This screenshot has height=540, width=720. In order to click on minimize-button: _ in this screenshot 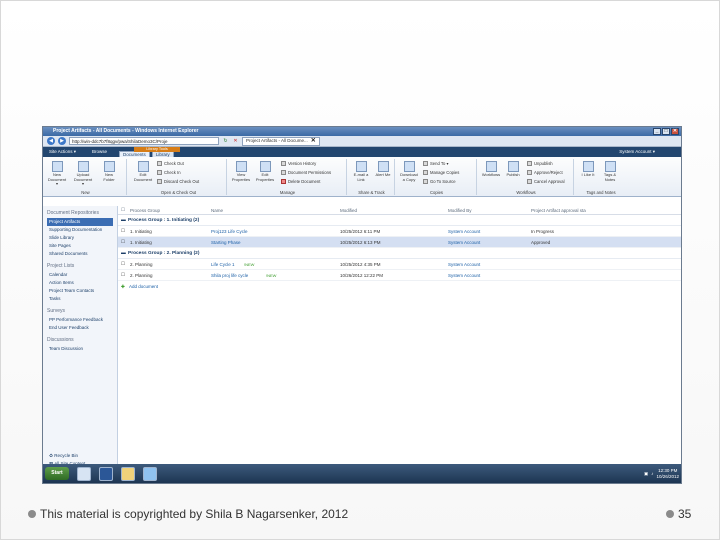, I will do `click(657, 131)`.